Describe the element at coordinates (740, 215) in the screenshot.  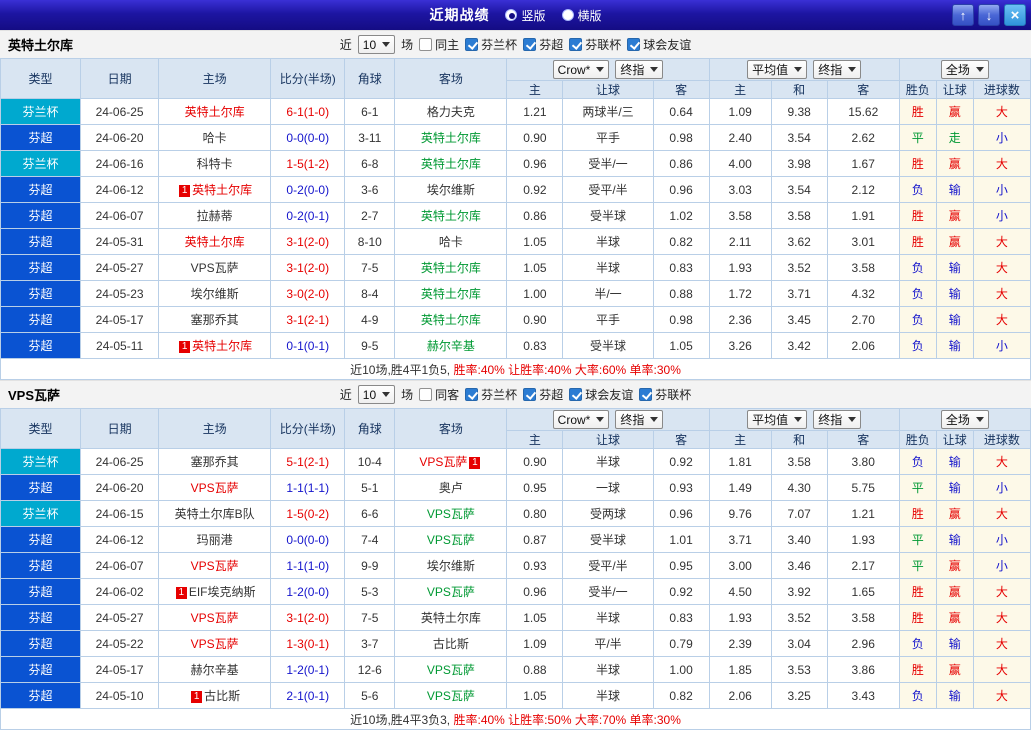
I see `euro-home-odds: 3.58` at that location.